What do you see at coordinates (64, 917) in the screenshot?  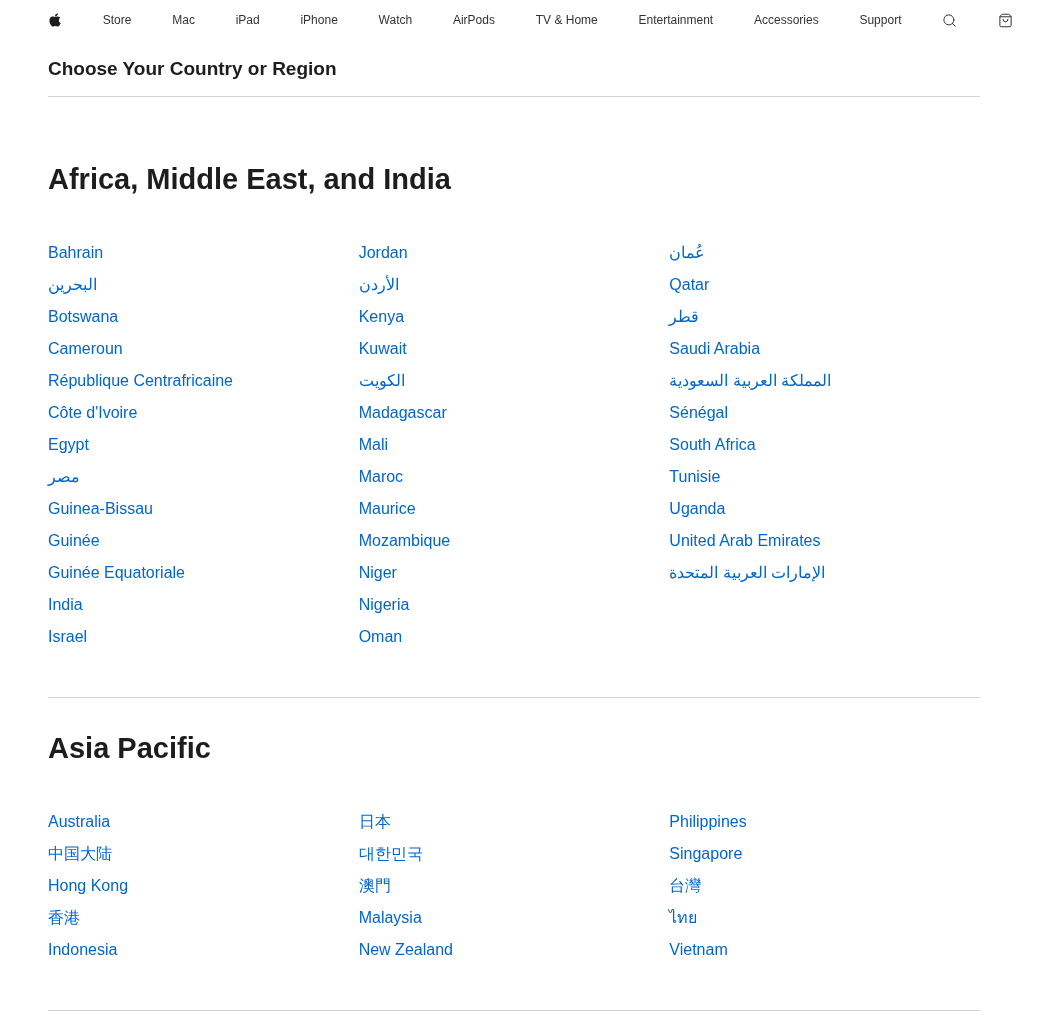 I see `country-link: 香港` at bounding box center [64, 917].